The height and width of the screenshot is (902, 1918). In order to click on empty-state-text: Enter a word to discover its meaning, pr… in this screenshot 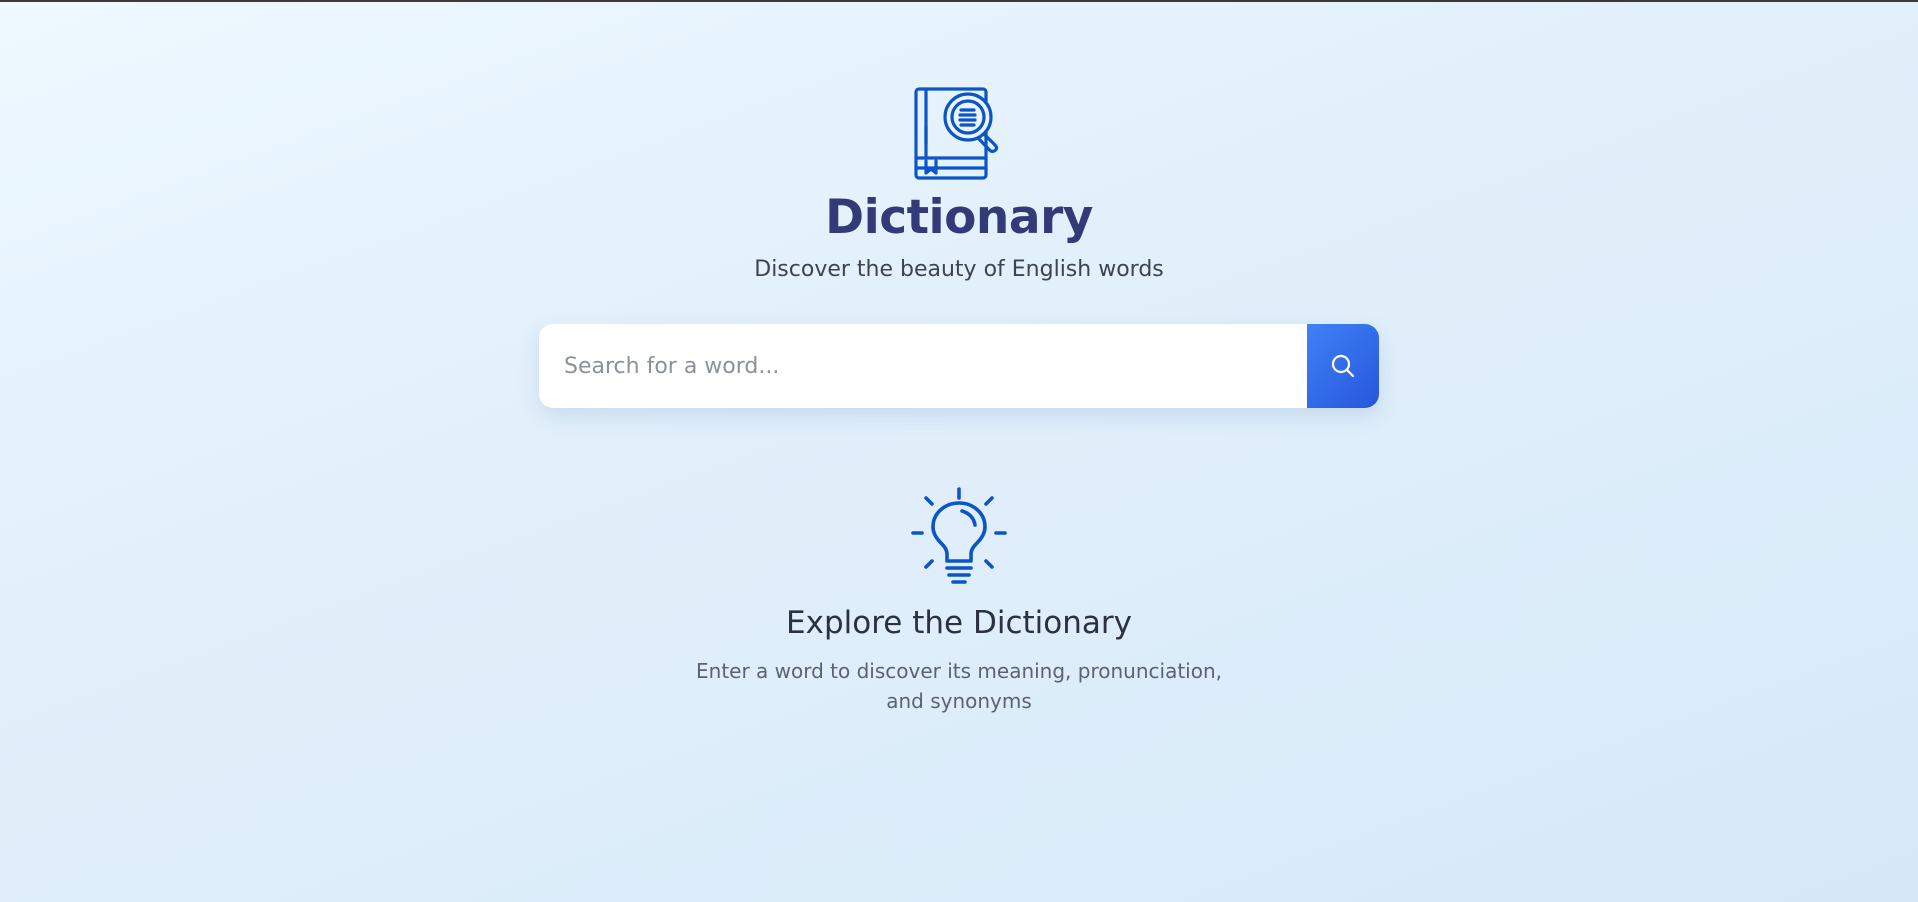, I will do `click(959, 686)`.